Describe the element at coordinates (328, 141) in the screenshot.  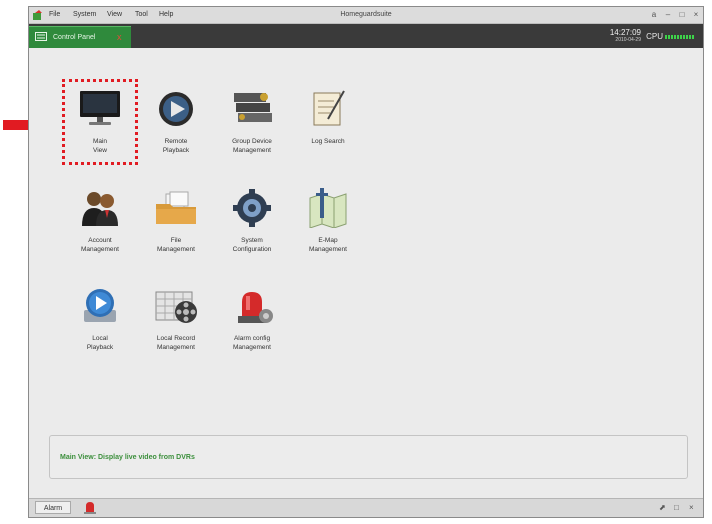
I see `log-search-label: Log Search` at that location.